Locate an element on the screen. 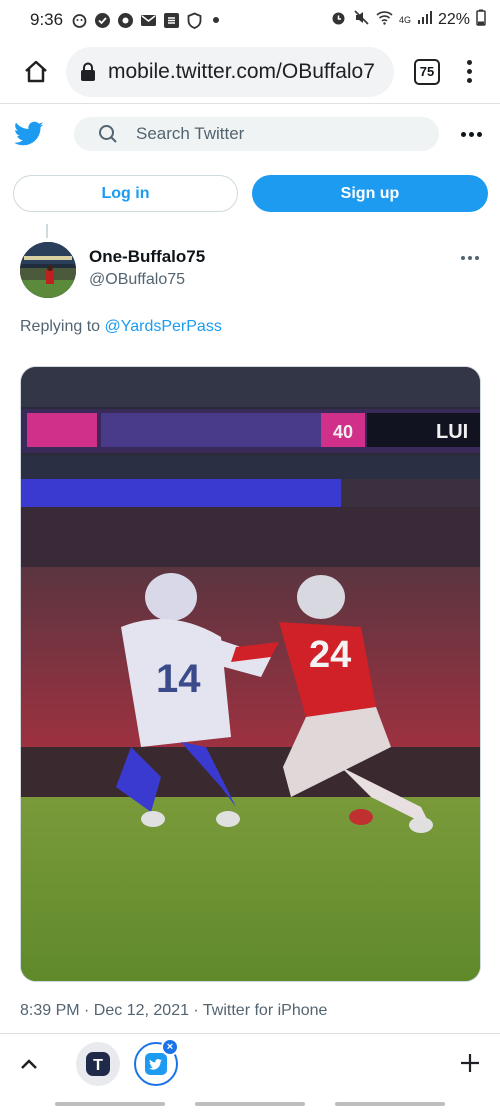 The height and width of the screenshot is (1112, 500). tab-switcher-button: 75 is located at coordinates (427, 71).